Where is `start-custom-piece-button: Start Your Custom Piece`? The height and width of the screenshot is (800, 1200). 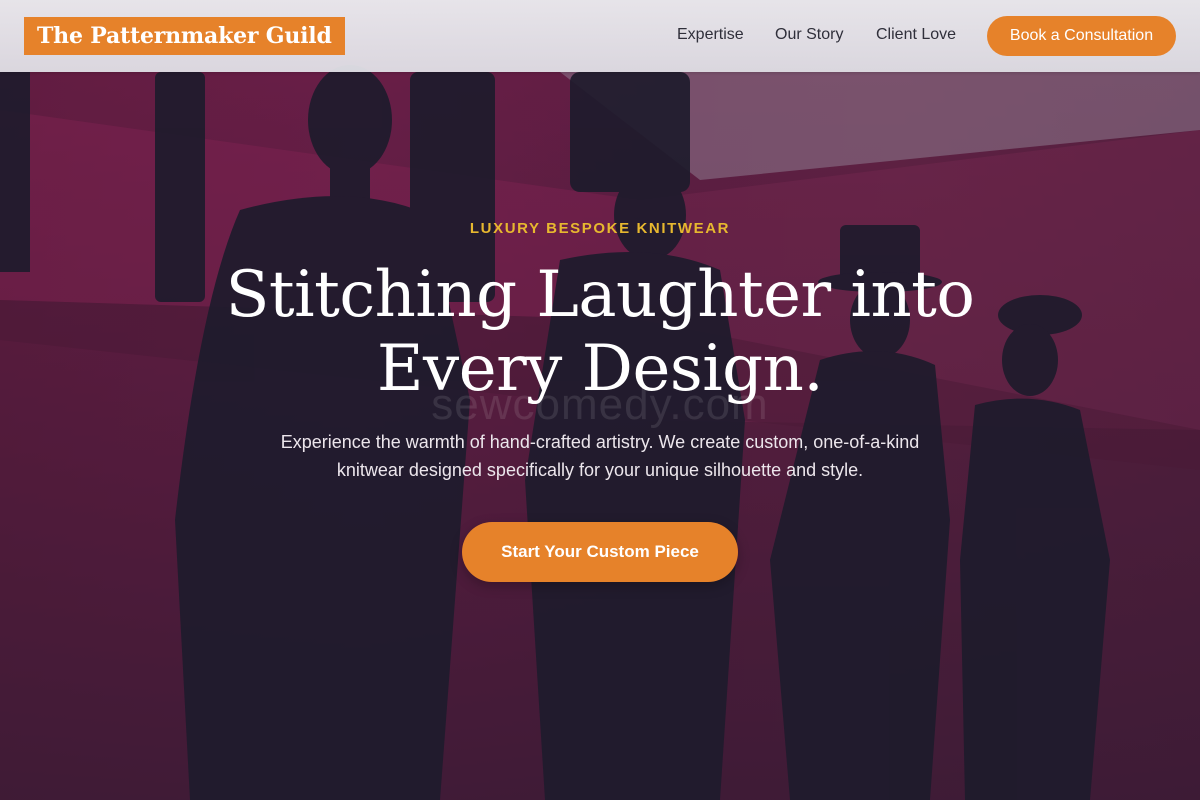 start-custom-piece-button: Start Your Custom Piece is located at coordinates (600, 552).